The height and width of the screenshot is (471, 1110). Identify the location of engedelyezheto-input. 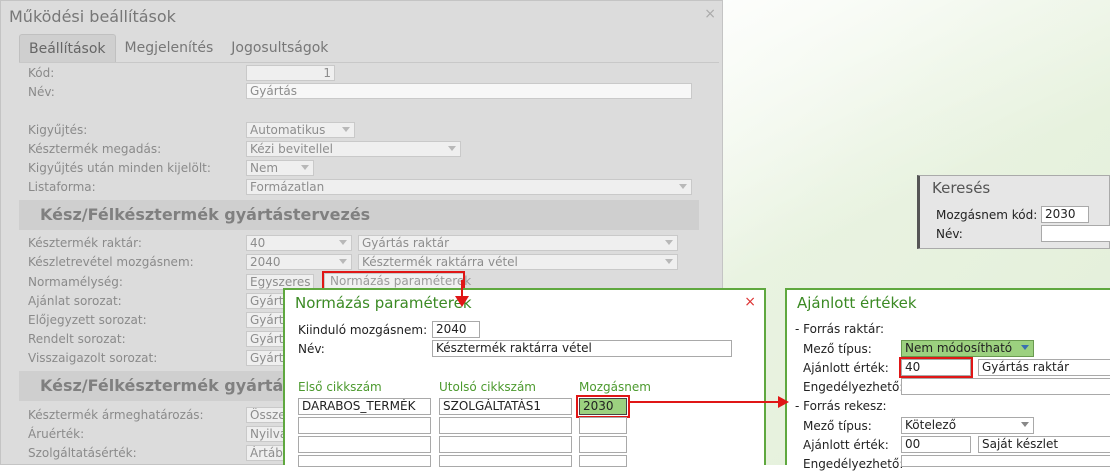
(1005, 386).